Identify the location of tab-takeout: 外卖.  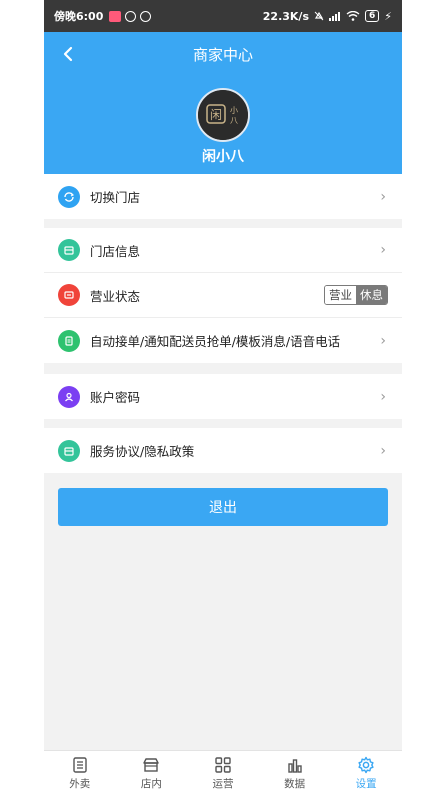
(80, 773).